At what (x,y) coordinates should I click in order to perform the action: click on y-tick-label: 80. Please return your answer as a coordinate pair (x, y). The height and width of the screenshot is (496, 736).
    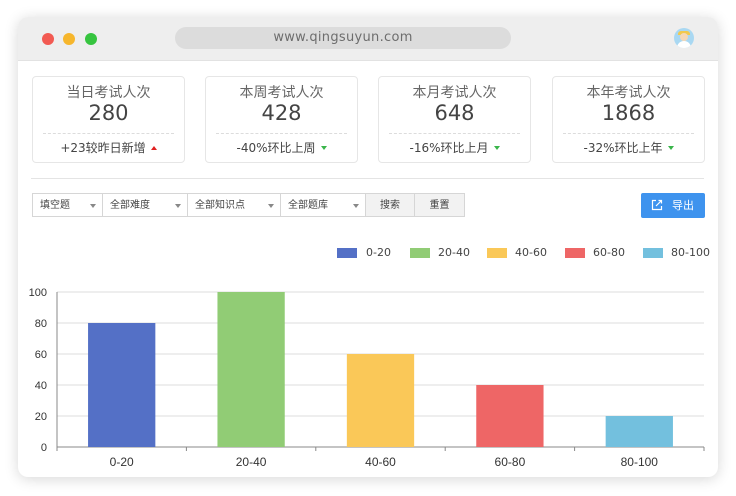
    Looking at the image, I should click on (41, 324).